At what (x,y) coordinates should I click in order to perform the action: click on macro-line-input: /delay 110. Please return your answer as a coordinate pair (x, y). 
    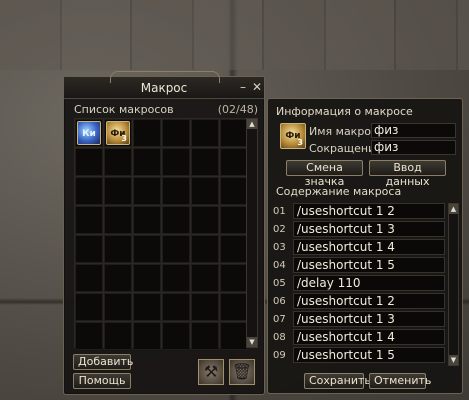
    Looking at the image, I should click on (369, 283).